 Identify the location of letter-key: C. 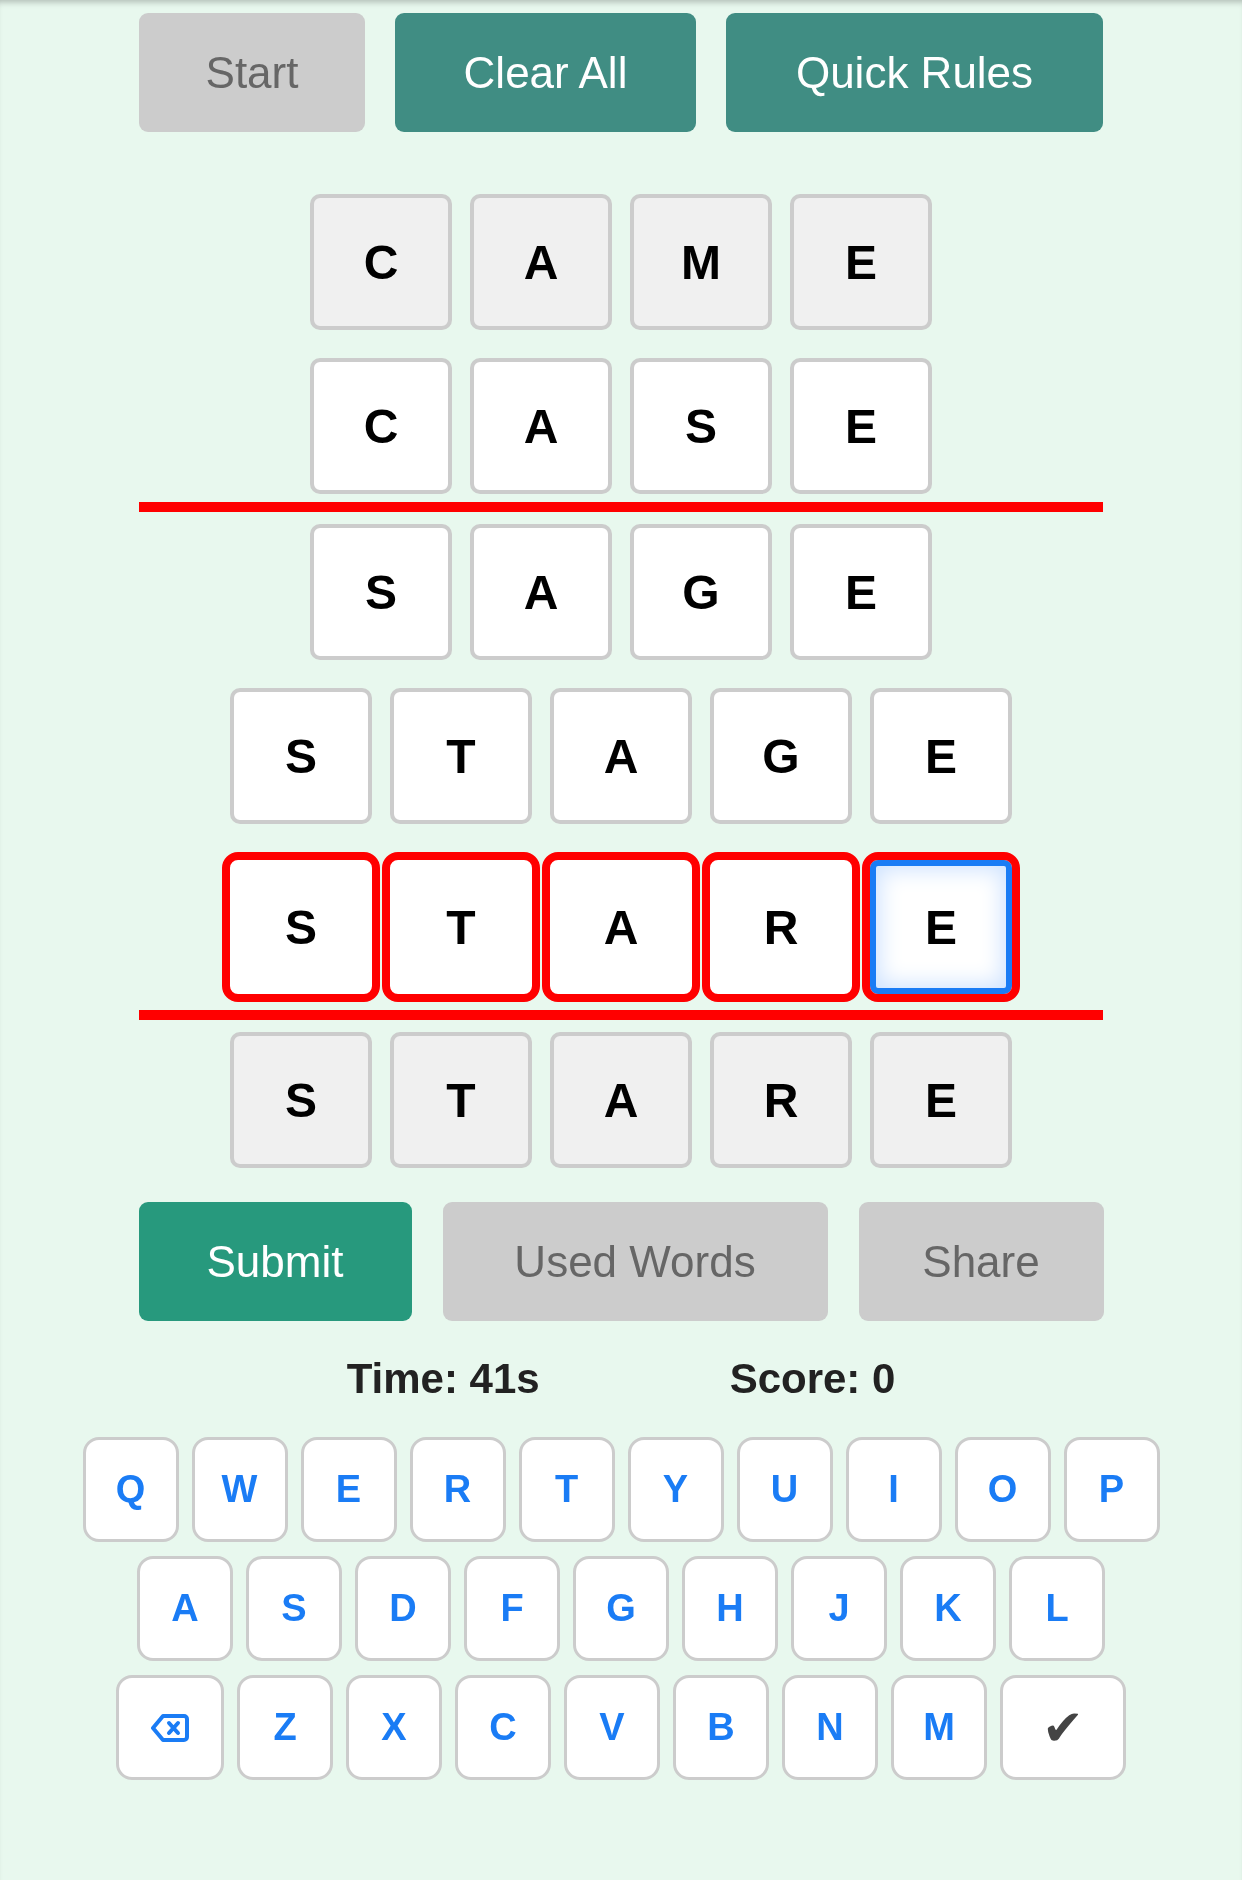
(503, 1727).